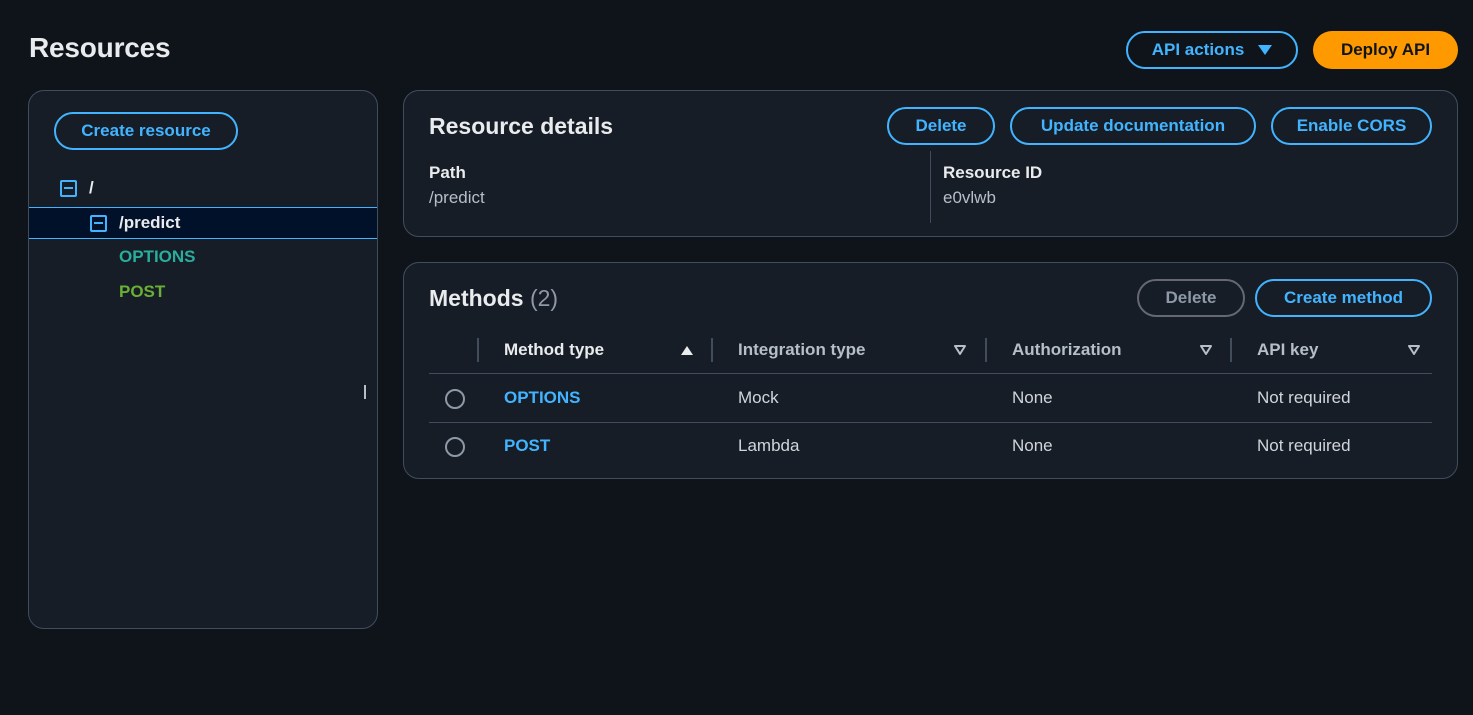 Image resolution: width=1473 pixels, height=715 pixels. What do you see at coordinates (1385, 50) in the screenshot?
I see `deploy-api-button: Deploy API` at bounding box center [1385, 50].